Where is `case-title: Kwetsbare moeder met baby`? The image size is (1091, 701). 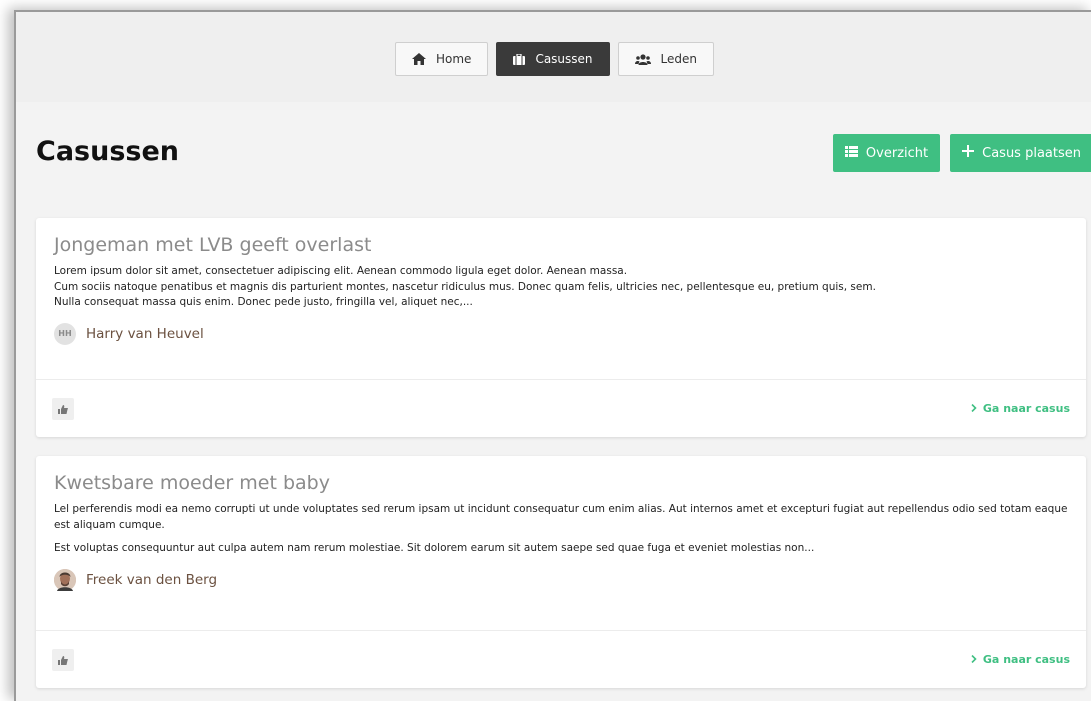
case-title: Kwetsbare moeder met baby is located at coordinates (561, 483).